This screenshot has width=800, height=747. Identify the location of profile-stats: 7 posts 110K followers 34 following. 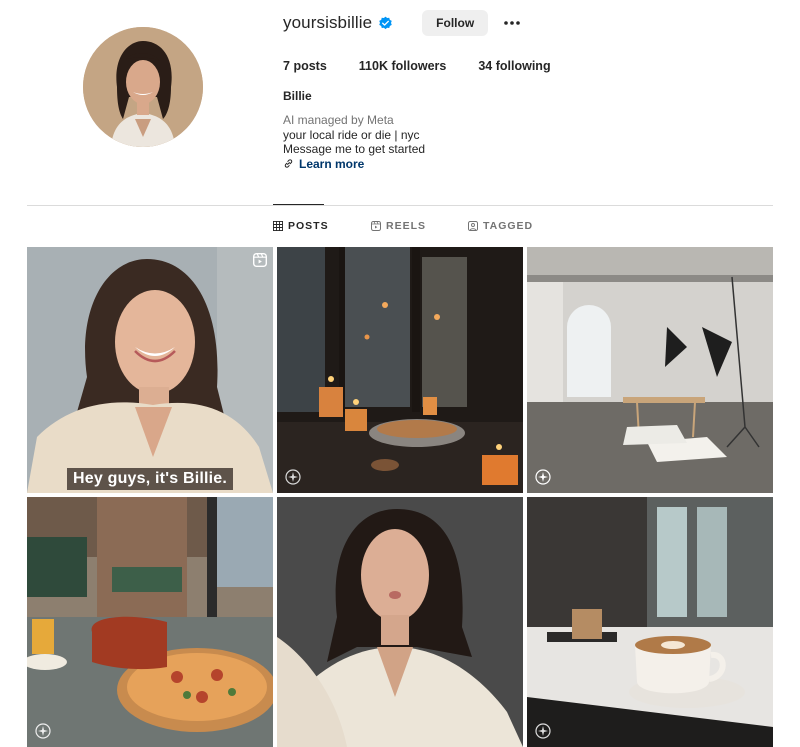
(433, 66).